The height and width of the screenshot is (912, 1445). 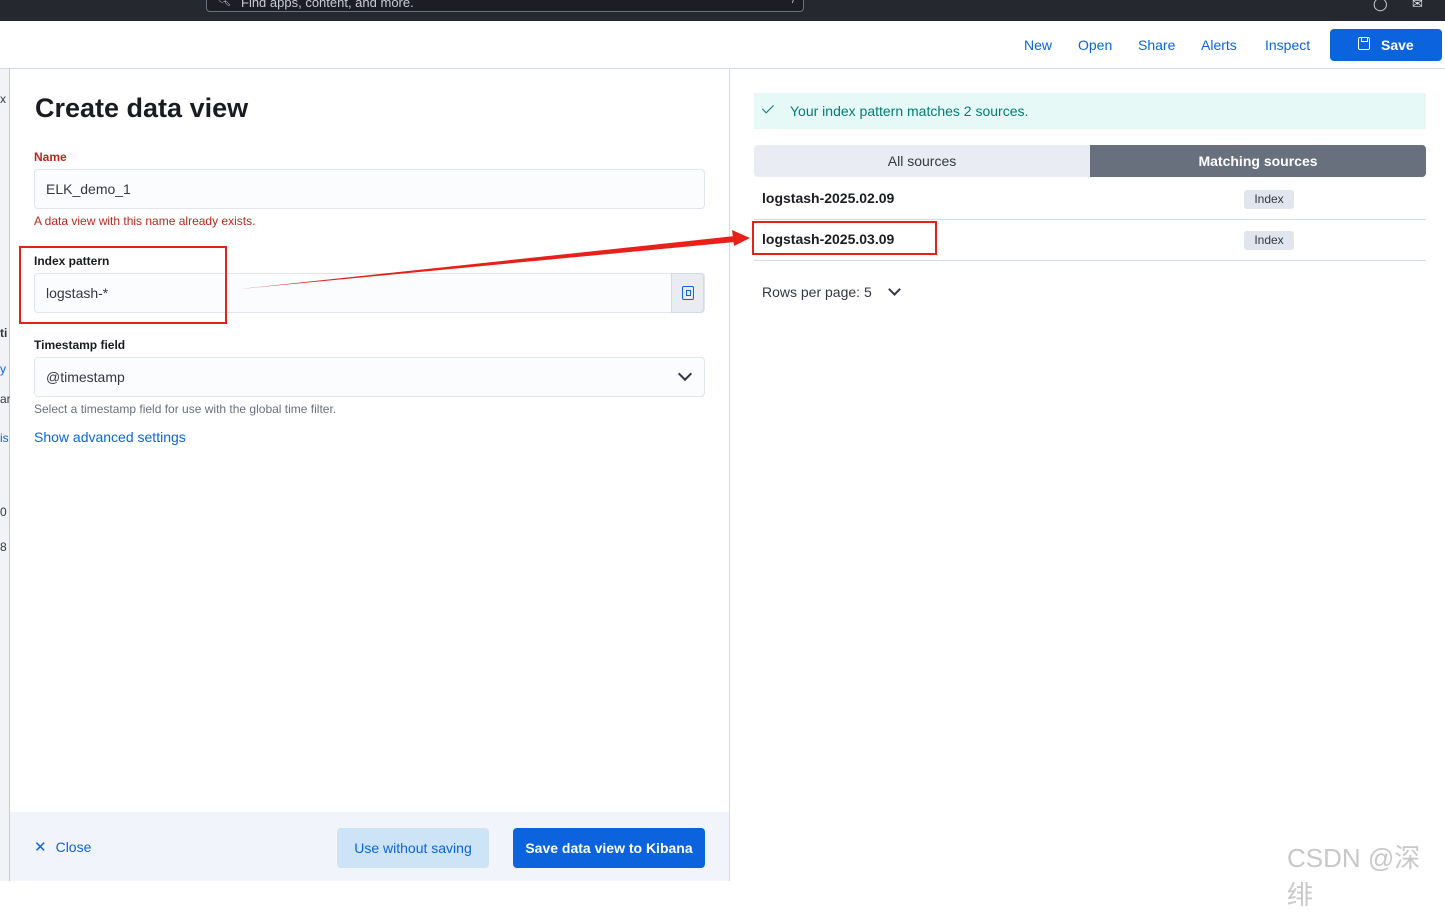 I want to click on watermark: CSDN @深绯, so click(x=1354, y=876).